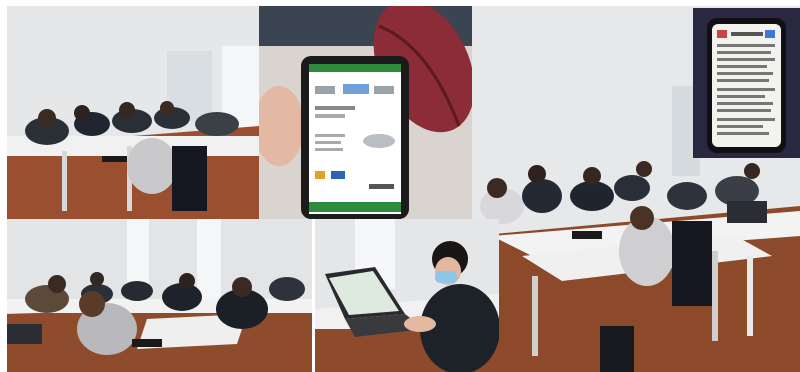 This screenshot has height=372, width=800. What do you see at coordinates (407, 295) in the screenshot?
I see `photo-student-with-laptop-mask` at bounding box center [407, 295].